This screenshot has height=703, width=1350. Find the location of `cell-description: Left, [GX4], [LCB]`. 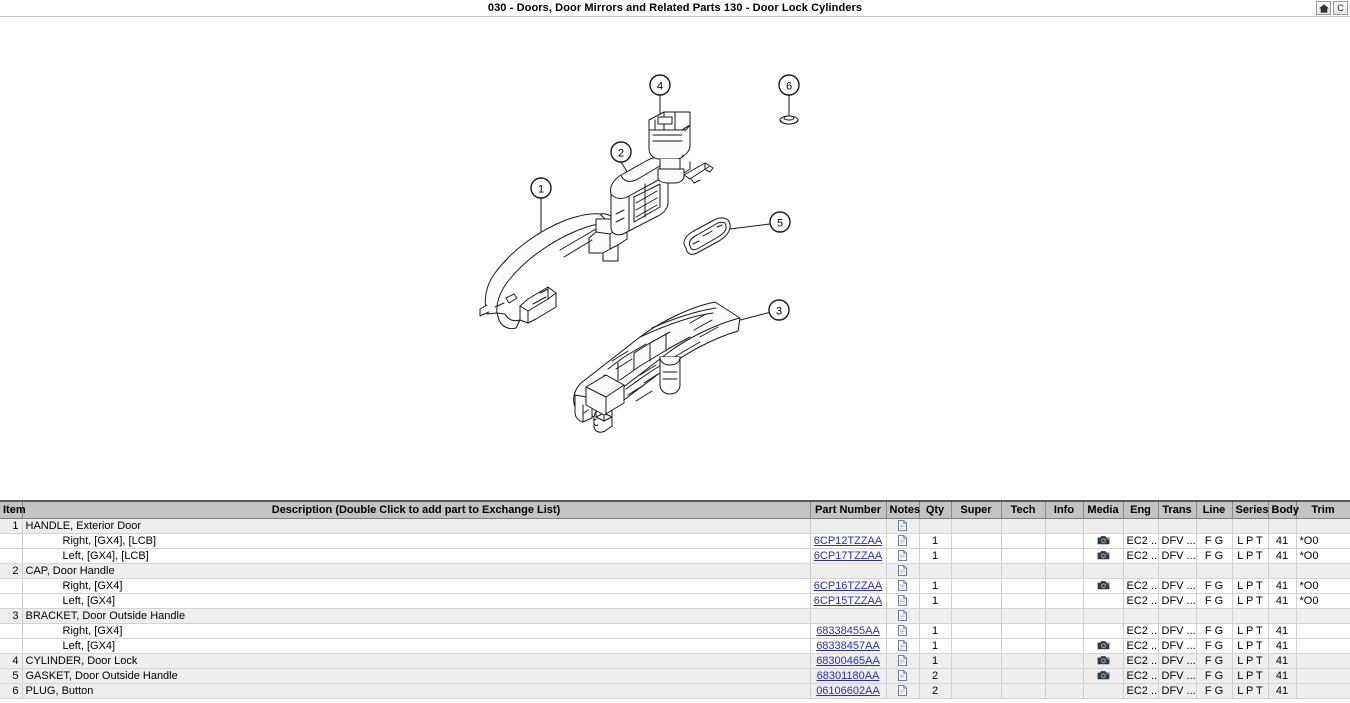

cell-description: Left, [GX4], [LCB] is located at coordinates (416, 556).